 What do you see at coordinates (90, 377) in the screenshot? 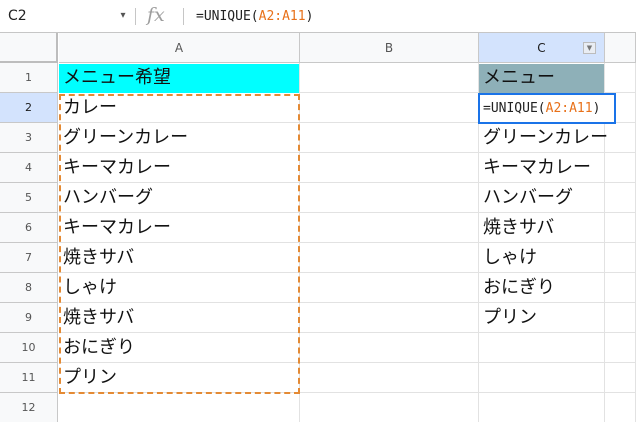
I see `cell-a-value: プリン` at bounding box center [90, 377].